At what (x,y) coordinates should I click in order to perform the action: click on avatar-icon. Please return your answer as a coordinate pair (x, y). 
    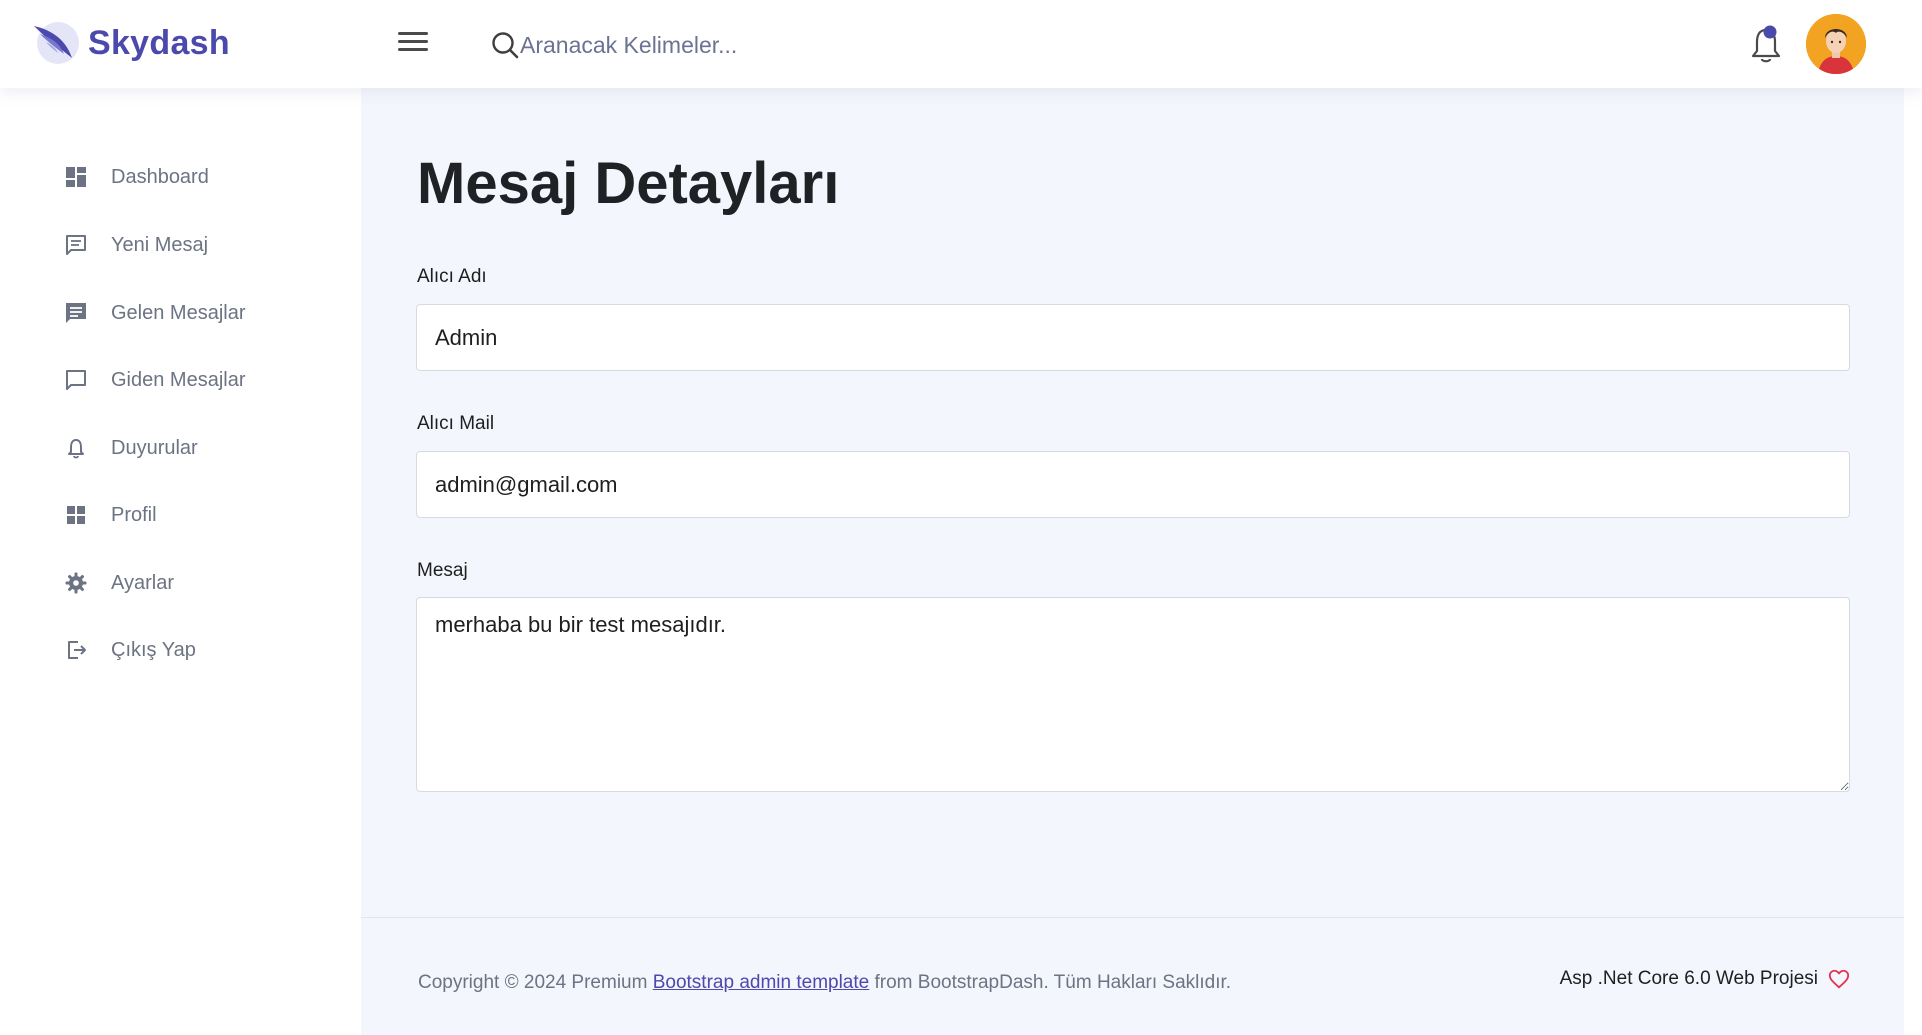
    Looking at the image, I should click on (1836, 44).